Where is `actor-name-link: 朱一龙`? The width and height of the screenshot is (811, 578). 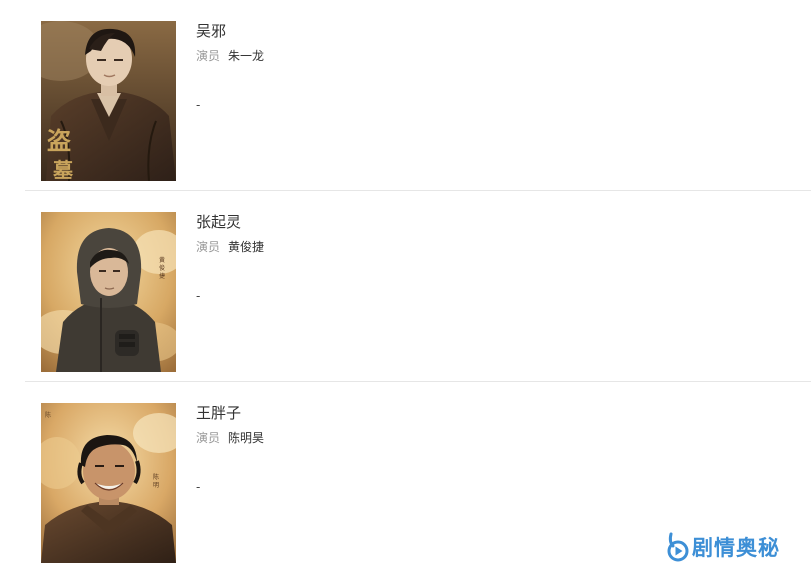
actor-name-link: 朱一龙 is located at coordinates (246, 56).